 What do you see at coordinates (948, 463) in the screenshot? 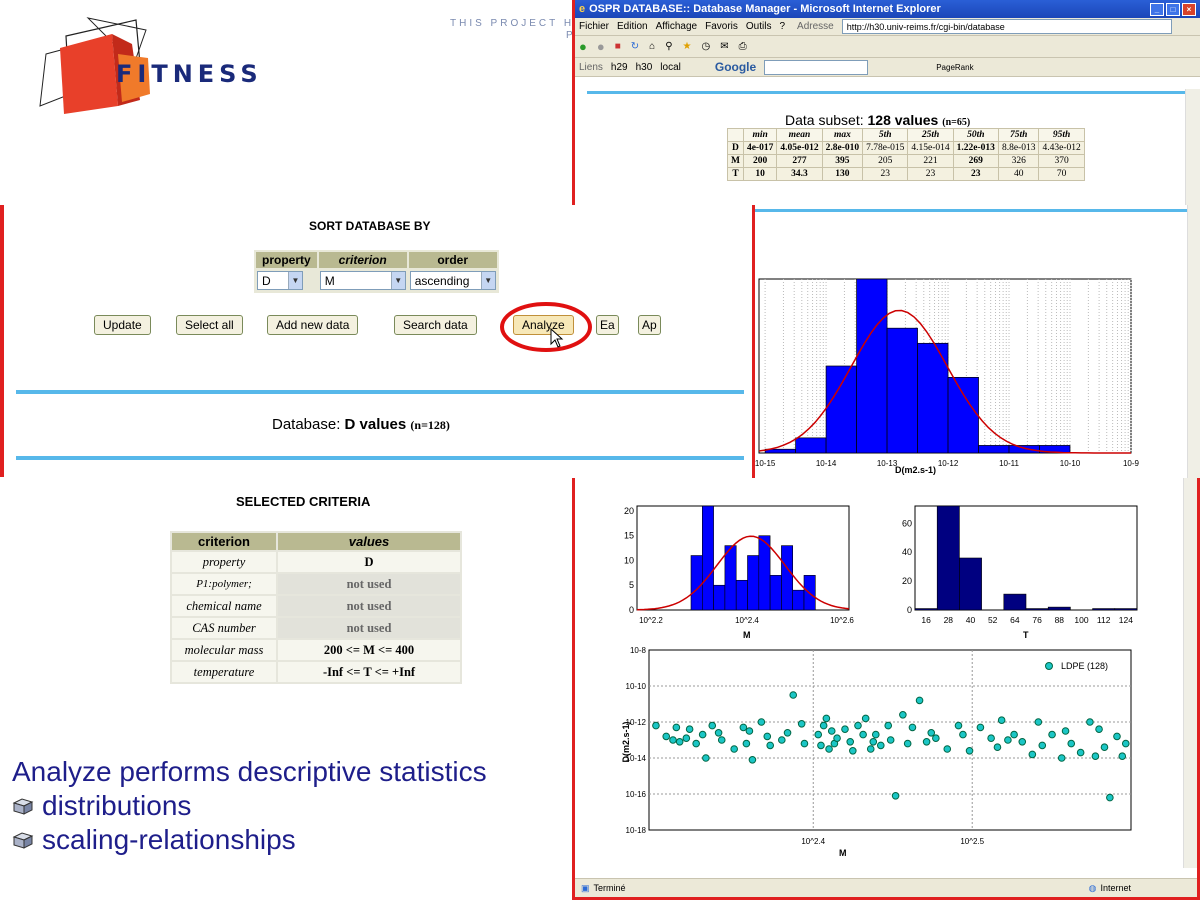
I see `tick-label: 10-12` at bounding box center [948, 463].